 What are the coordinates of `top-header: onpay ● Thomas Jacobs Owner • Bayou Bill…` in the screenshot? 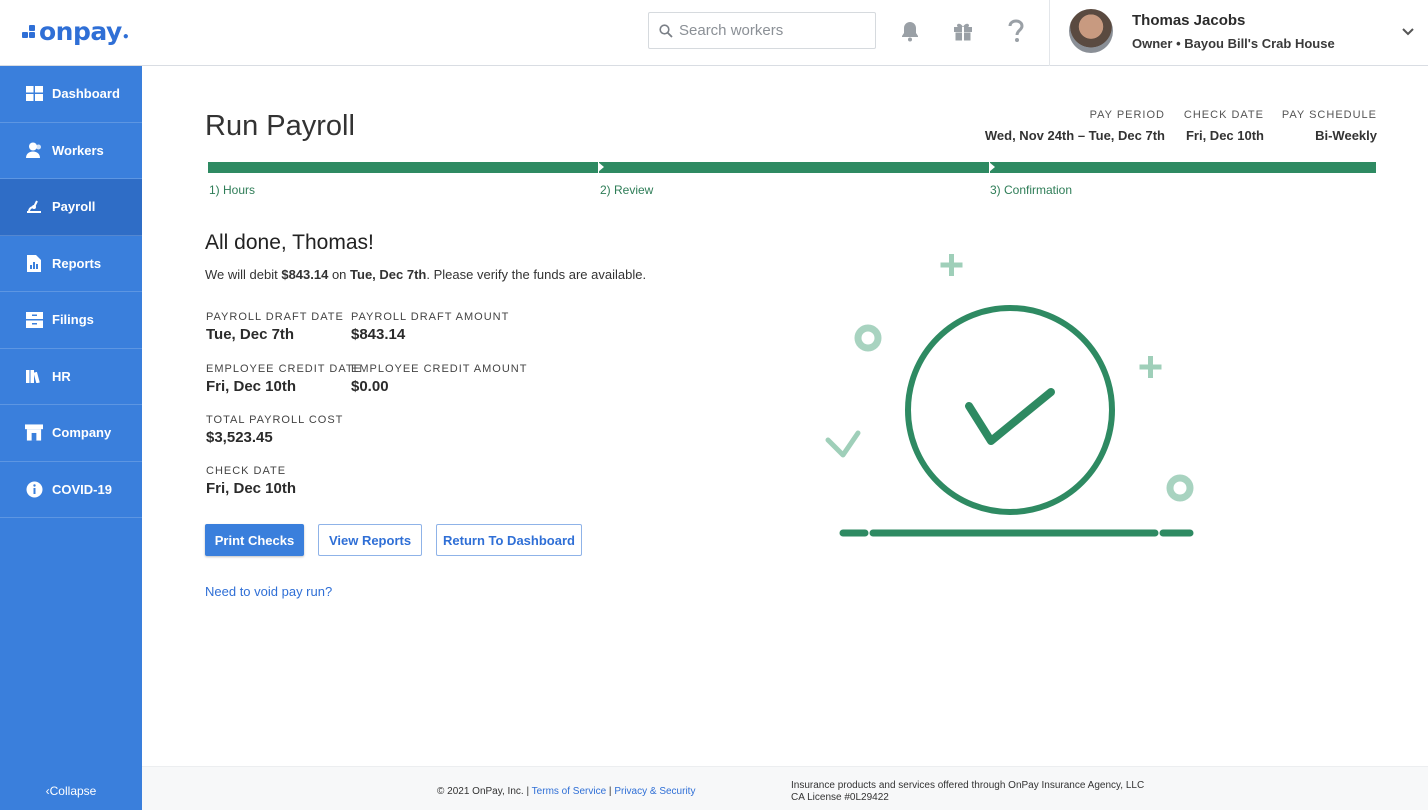 It's located at (714, 33).